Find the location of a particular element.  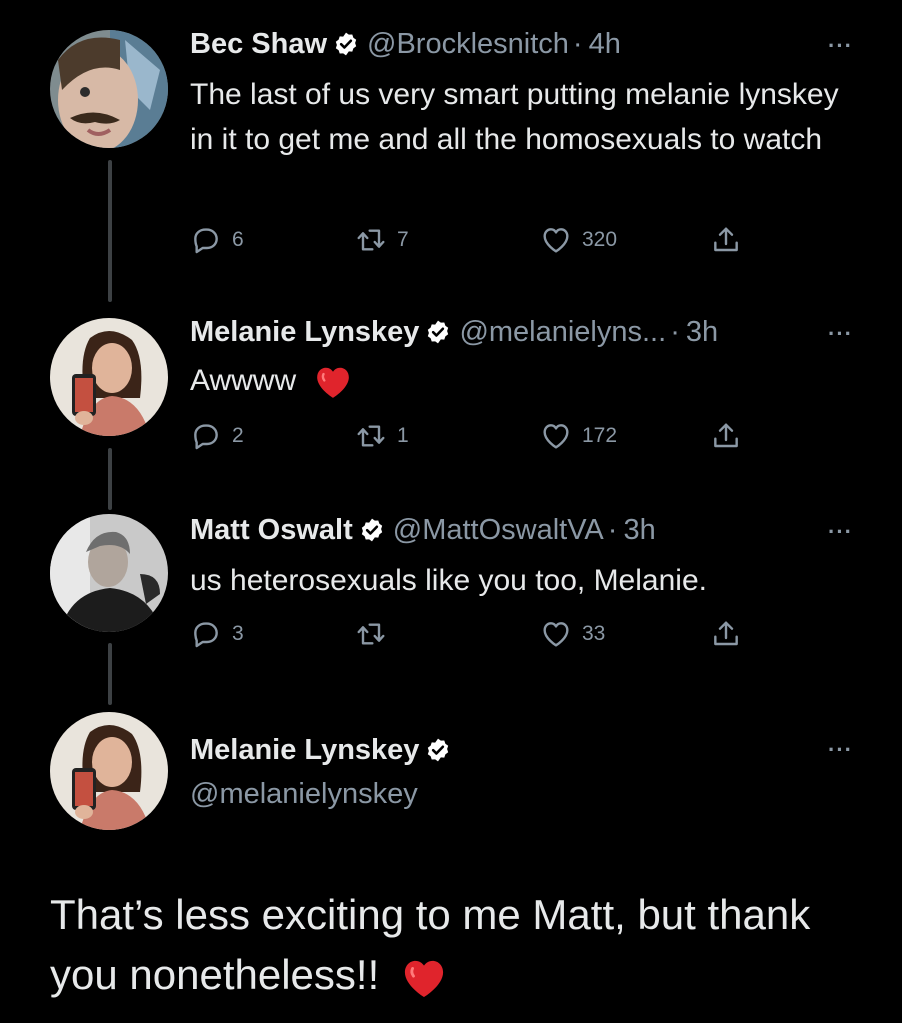

retweet-button is located at coordinates (376, 634).